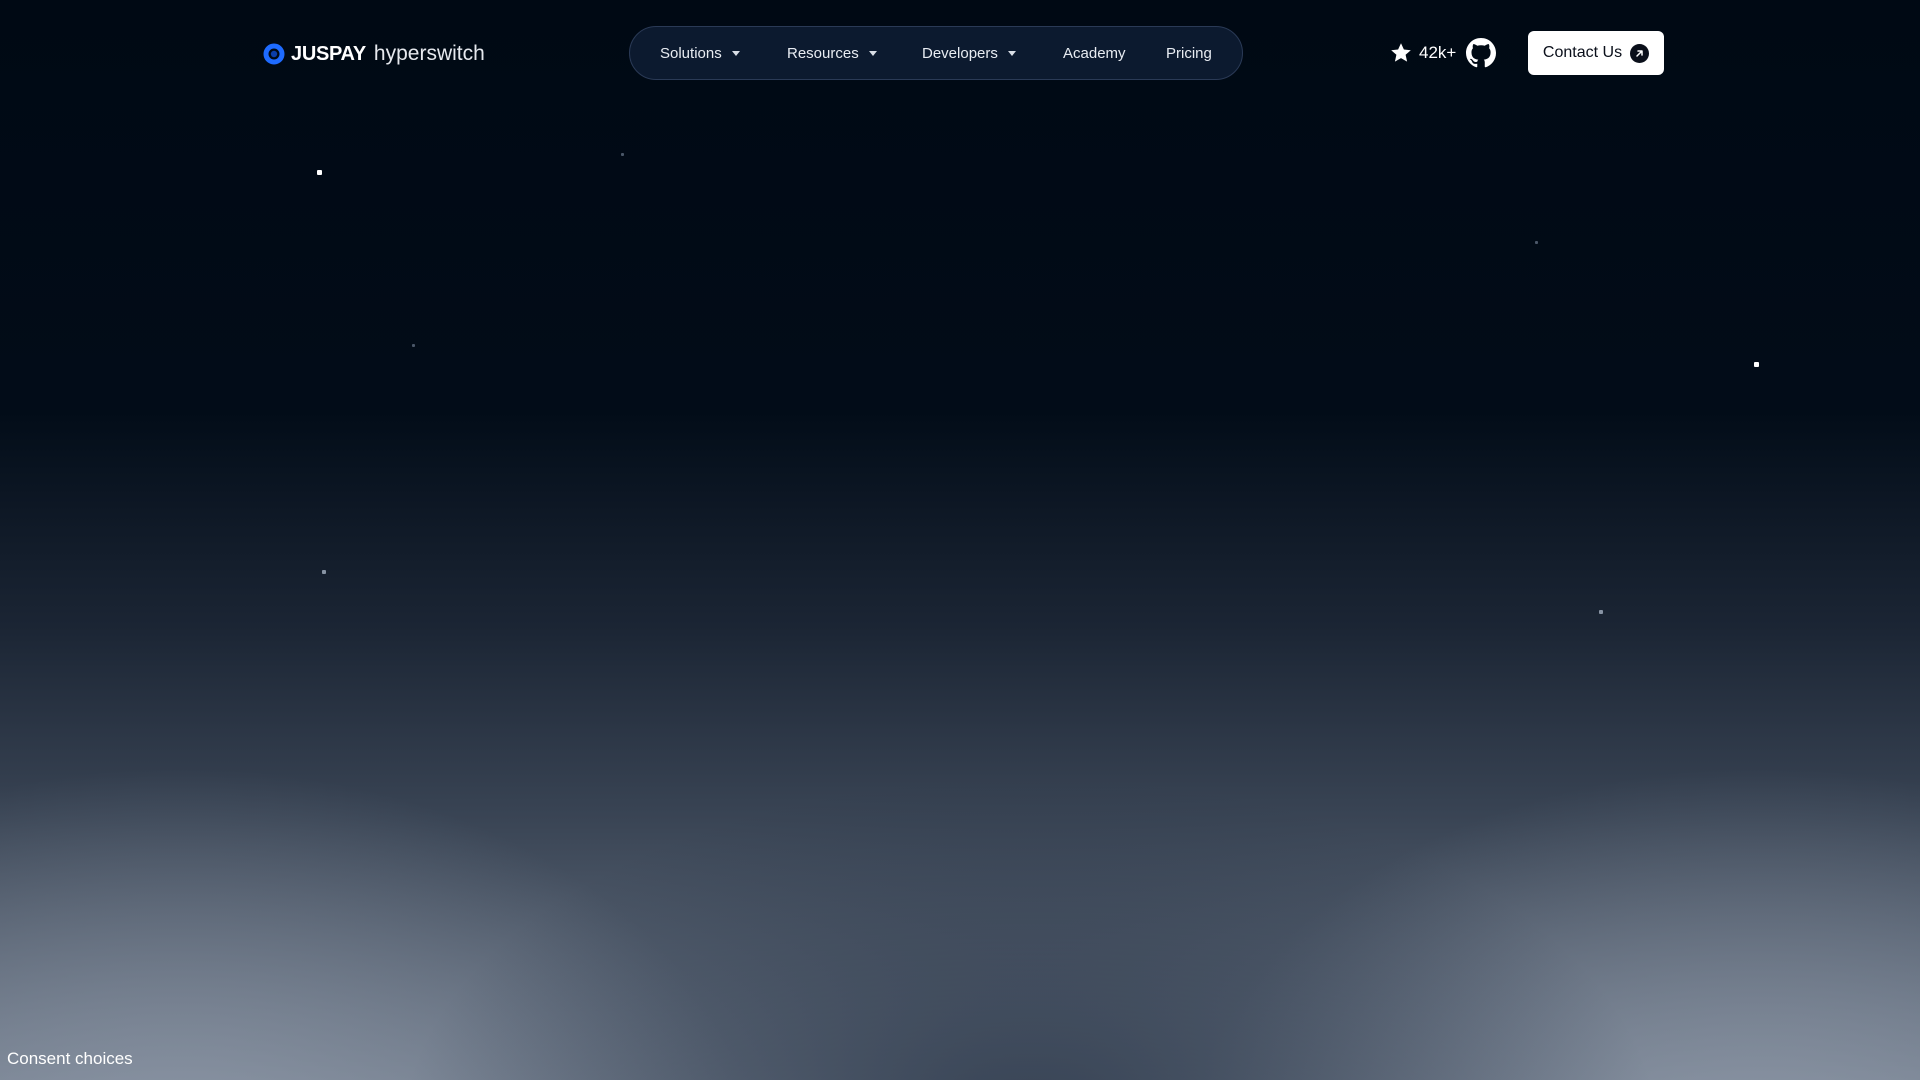 This screenshot has width=1920, height=1080. I want to click on nav-item-label: Academy, so click(1094, 53).